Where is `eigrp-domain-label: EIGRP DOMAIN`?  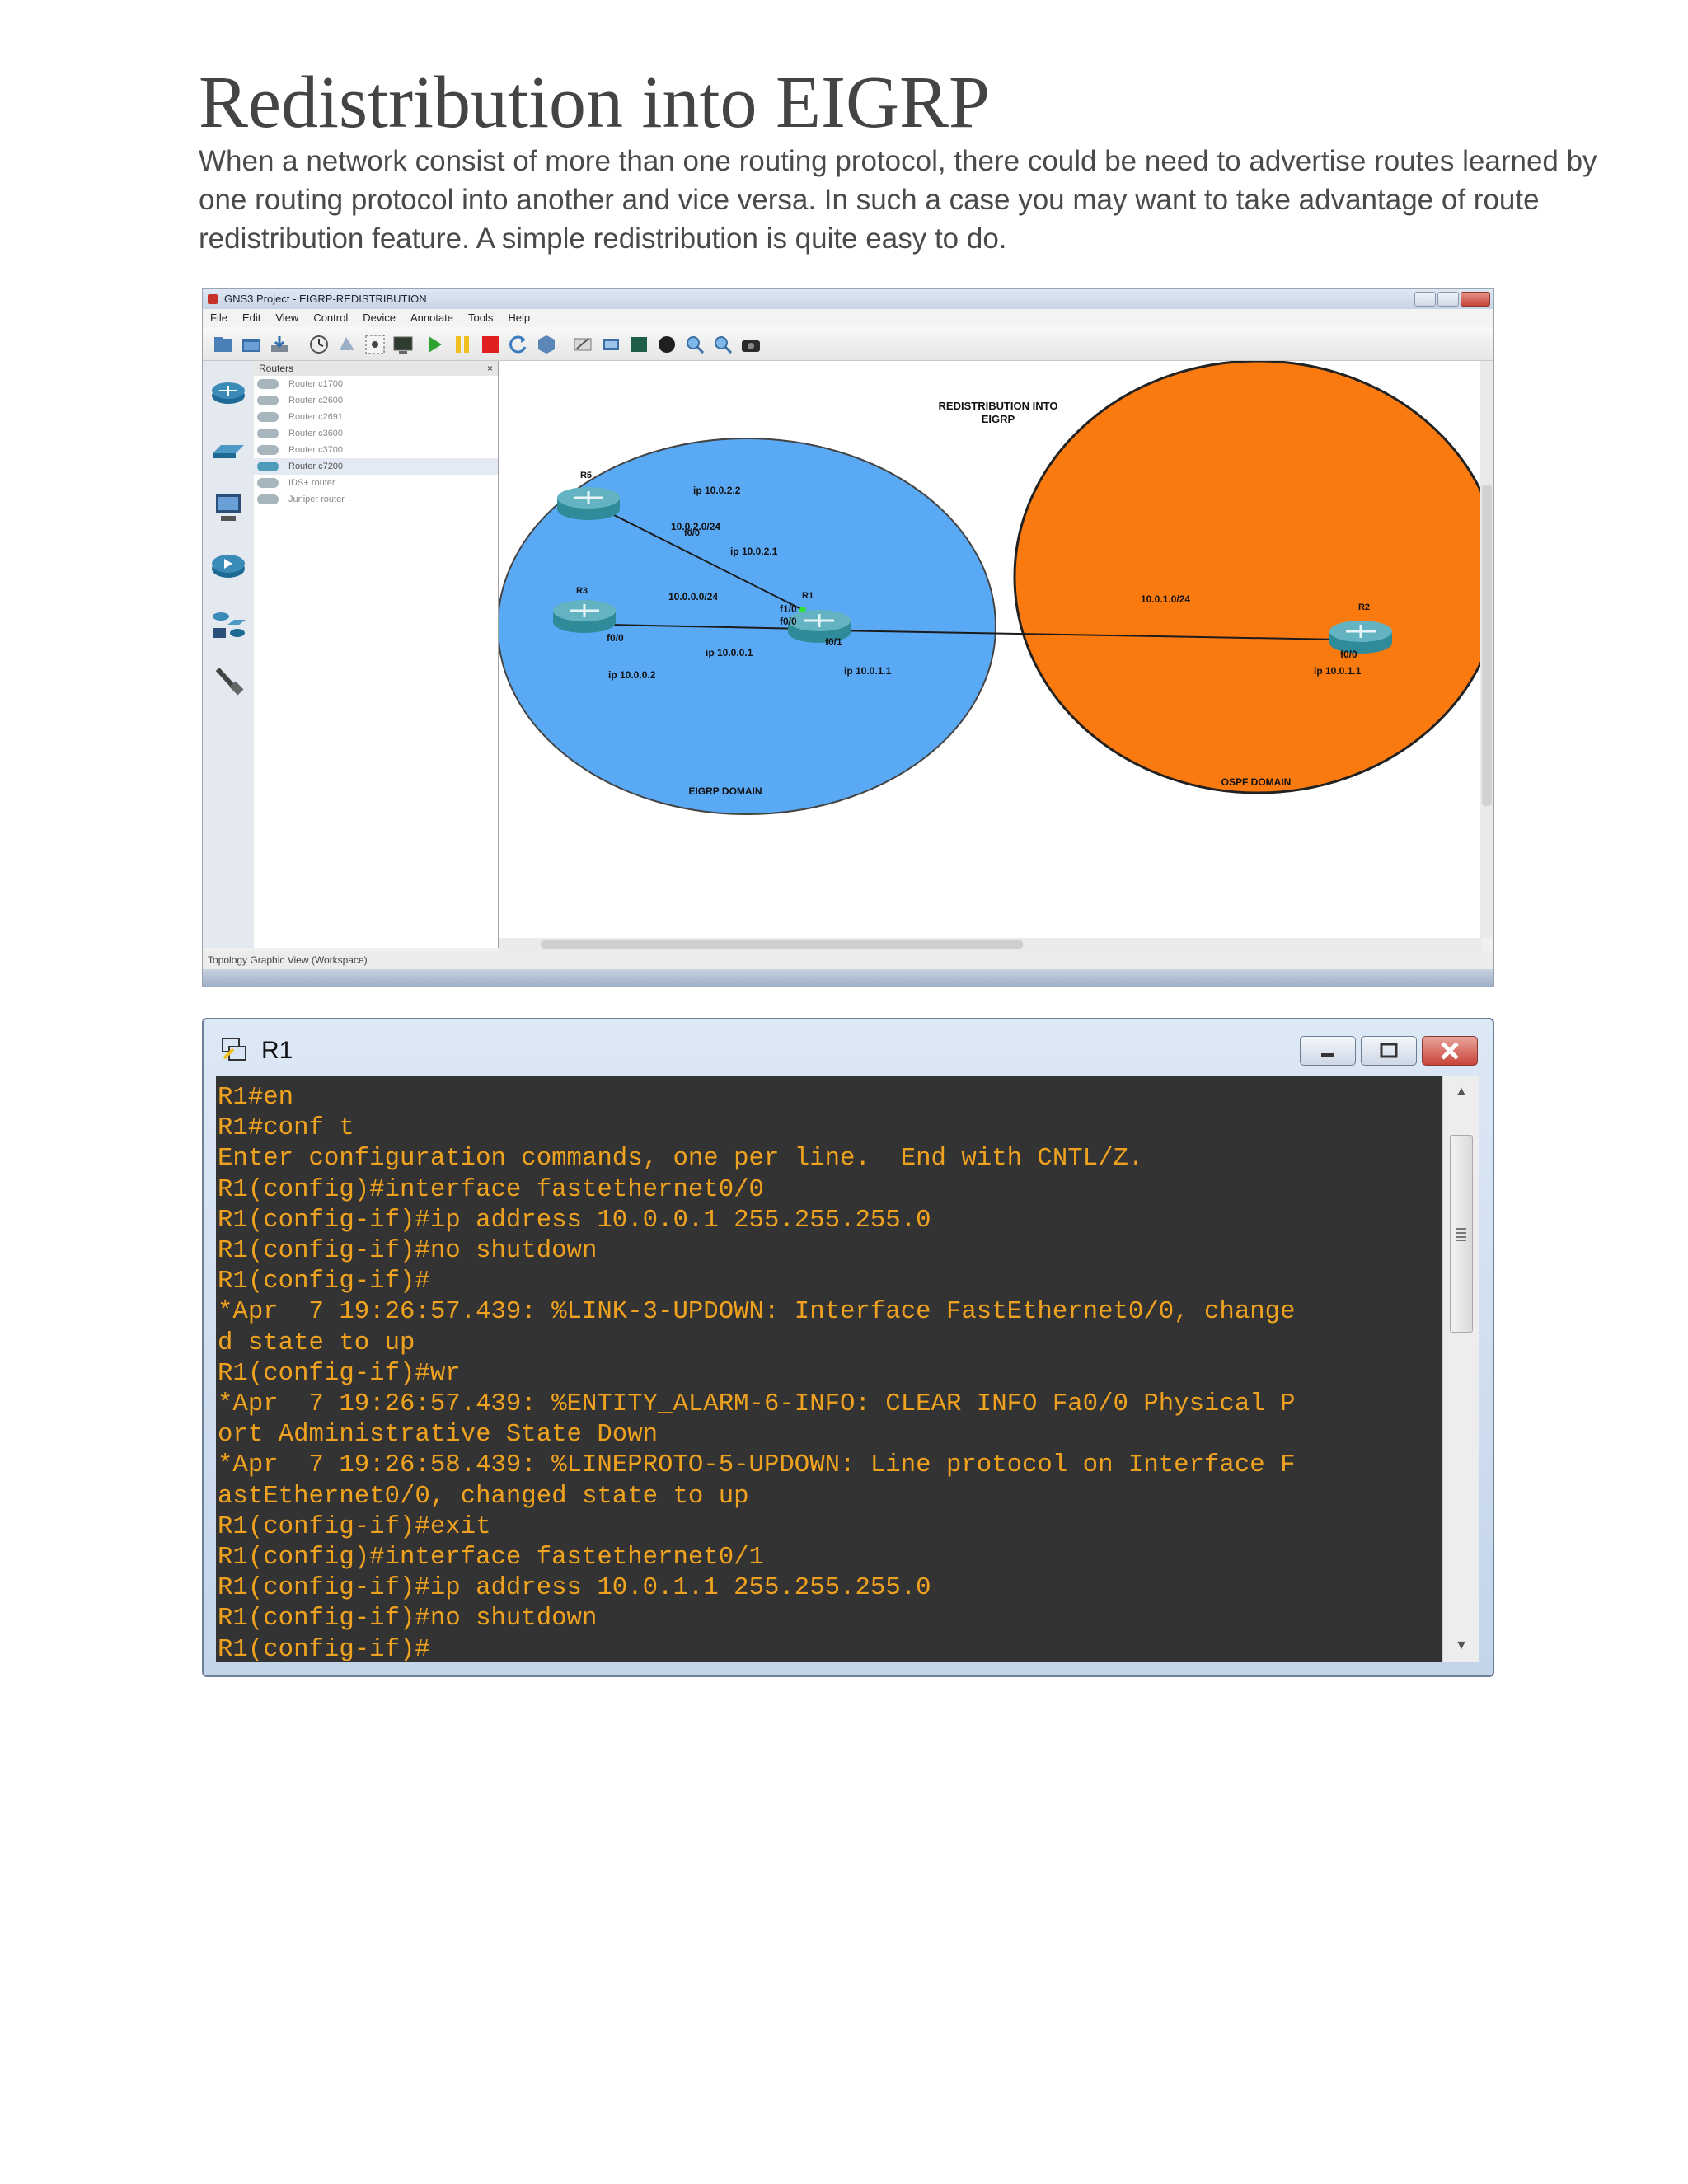
eigrp-domain-label: EIGRP DOMAIN is located at coordinates (725, 791).